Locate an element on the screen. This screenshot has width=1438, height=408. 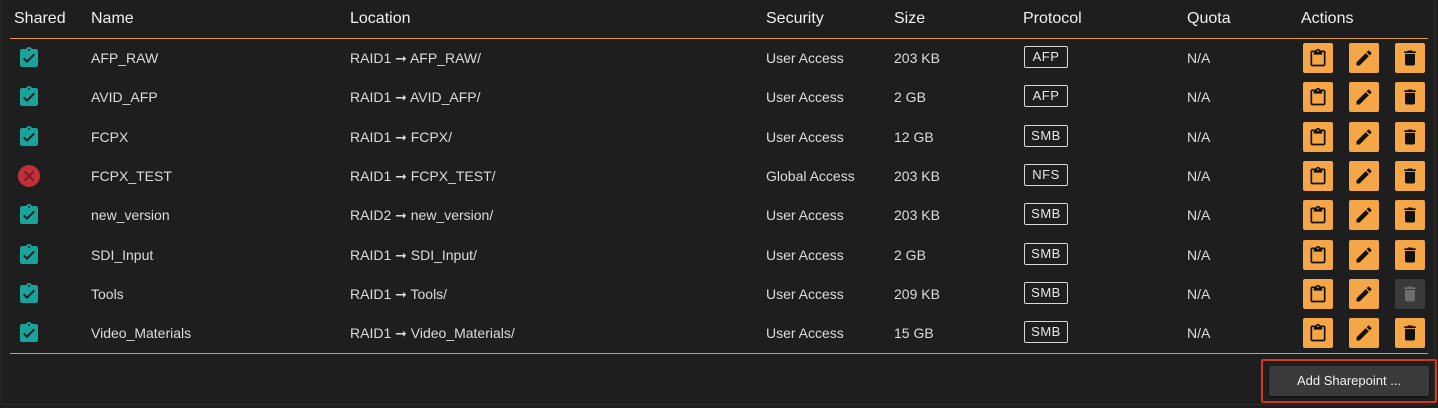
column-header-security: Security is located at coordinates (795, 19).